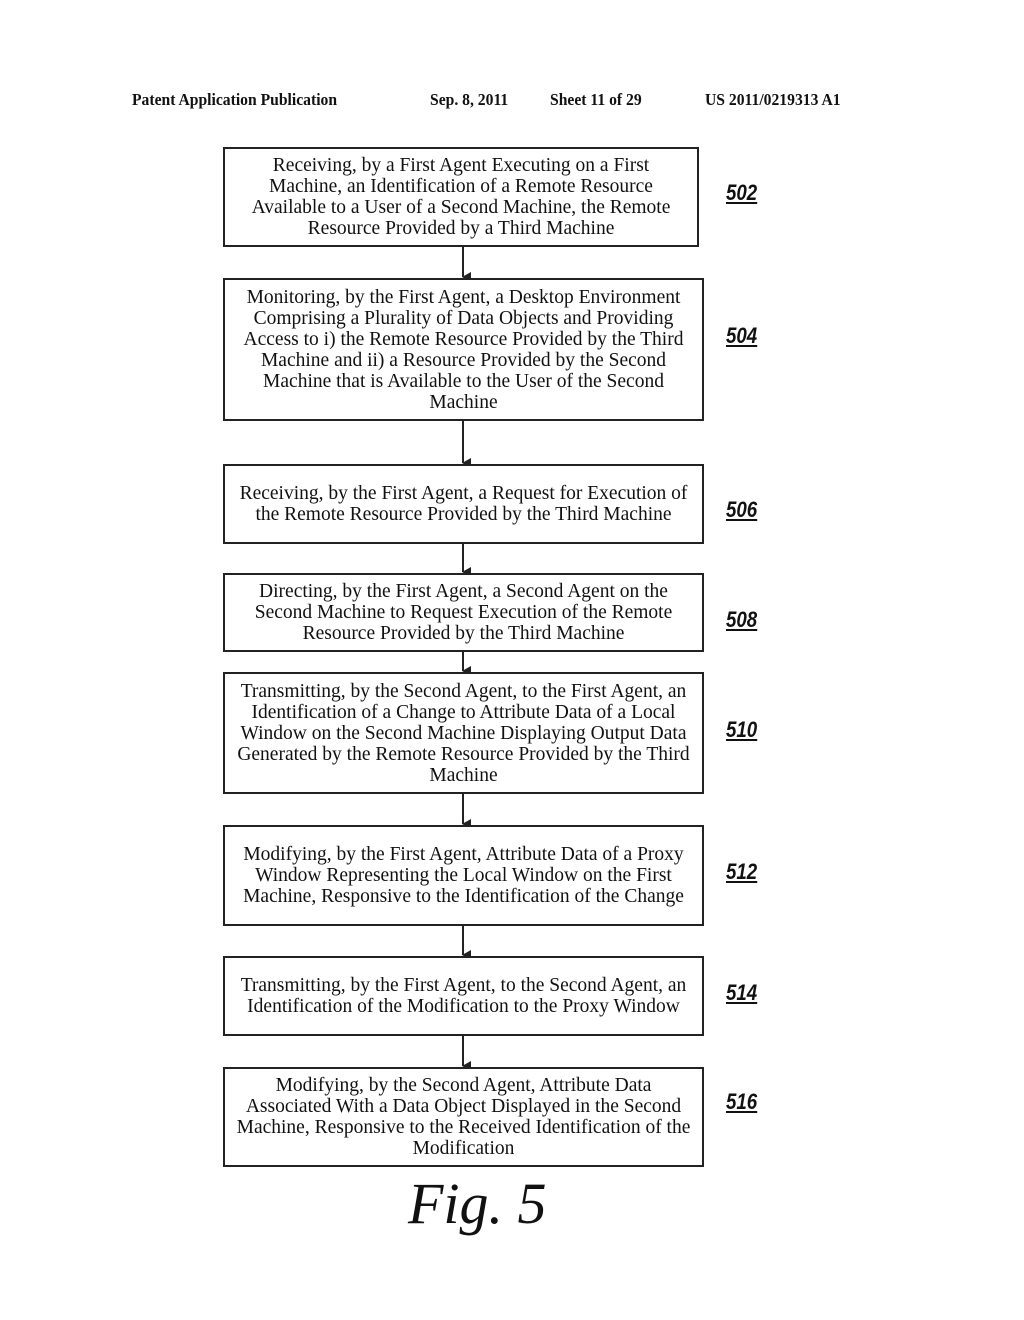  What do you see at coordinates (773, 99) in the screenshot?
I see `patent-number: US 2011/0219313 A1` at bounding box center [773, 99].